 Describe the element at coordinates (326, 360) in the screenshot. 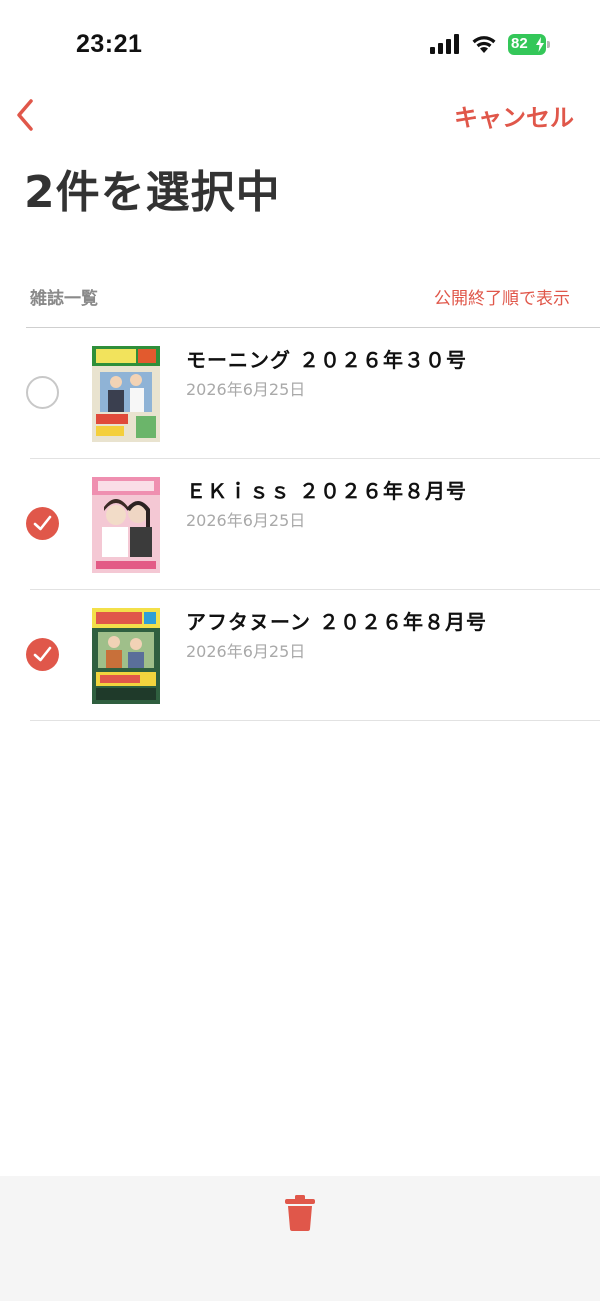

I see `item-title: モーニング ２０２６年３０号` at that location.